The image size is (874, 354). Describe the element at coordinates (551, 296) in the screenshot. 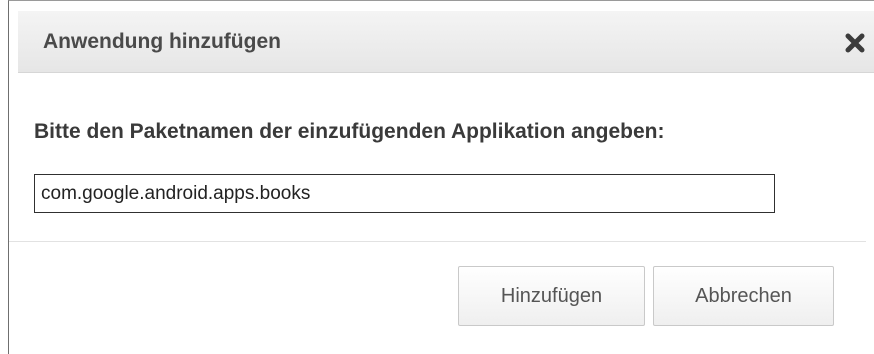

I see `add-button: Hinzufügen` at that location.